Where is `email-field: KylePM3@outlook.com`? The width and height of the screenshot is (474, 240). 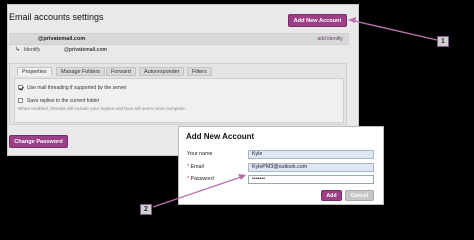 email-field: KylePM3@outlook.com is located at coordinates (311, 167).